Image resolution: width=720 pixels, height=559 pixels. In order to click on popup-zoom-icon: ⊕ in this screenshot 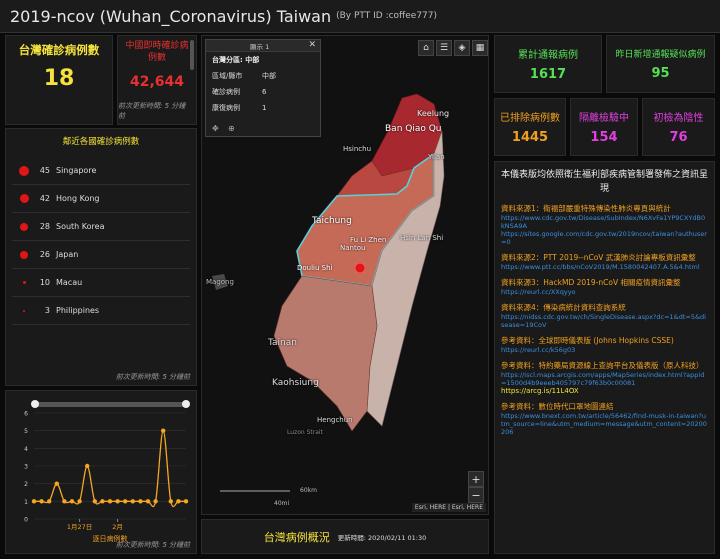, I will do `click(231, 128)`.